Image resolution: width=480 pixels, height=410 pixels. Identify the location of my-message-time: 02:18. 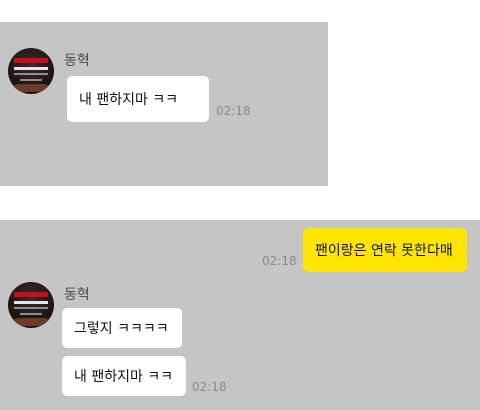
(279, 261).